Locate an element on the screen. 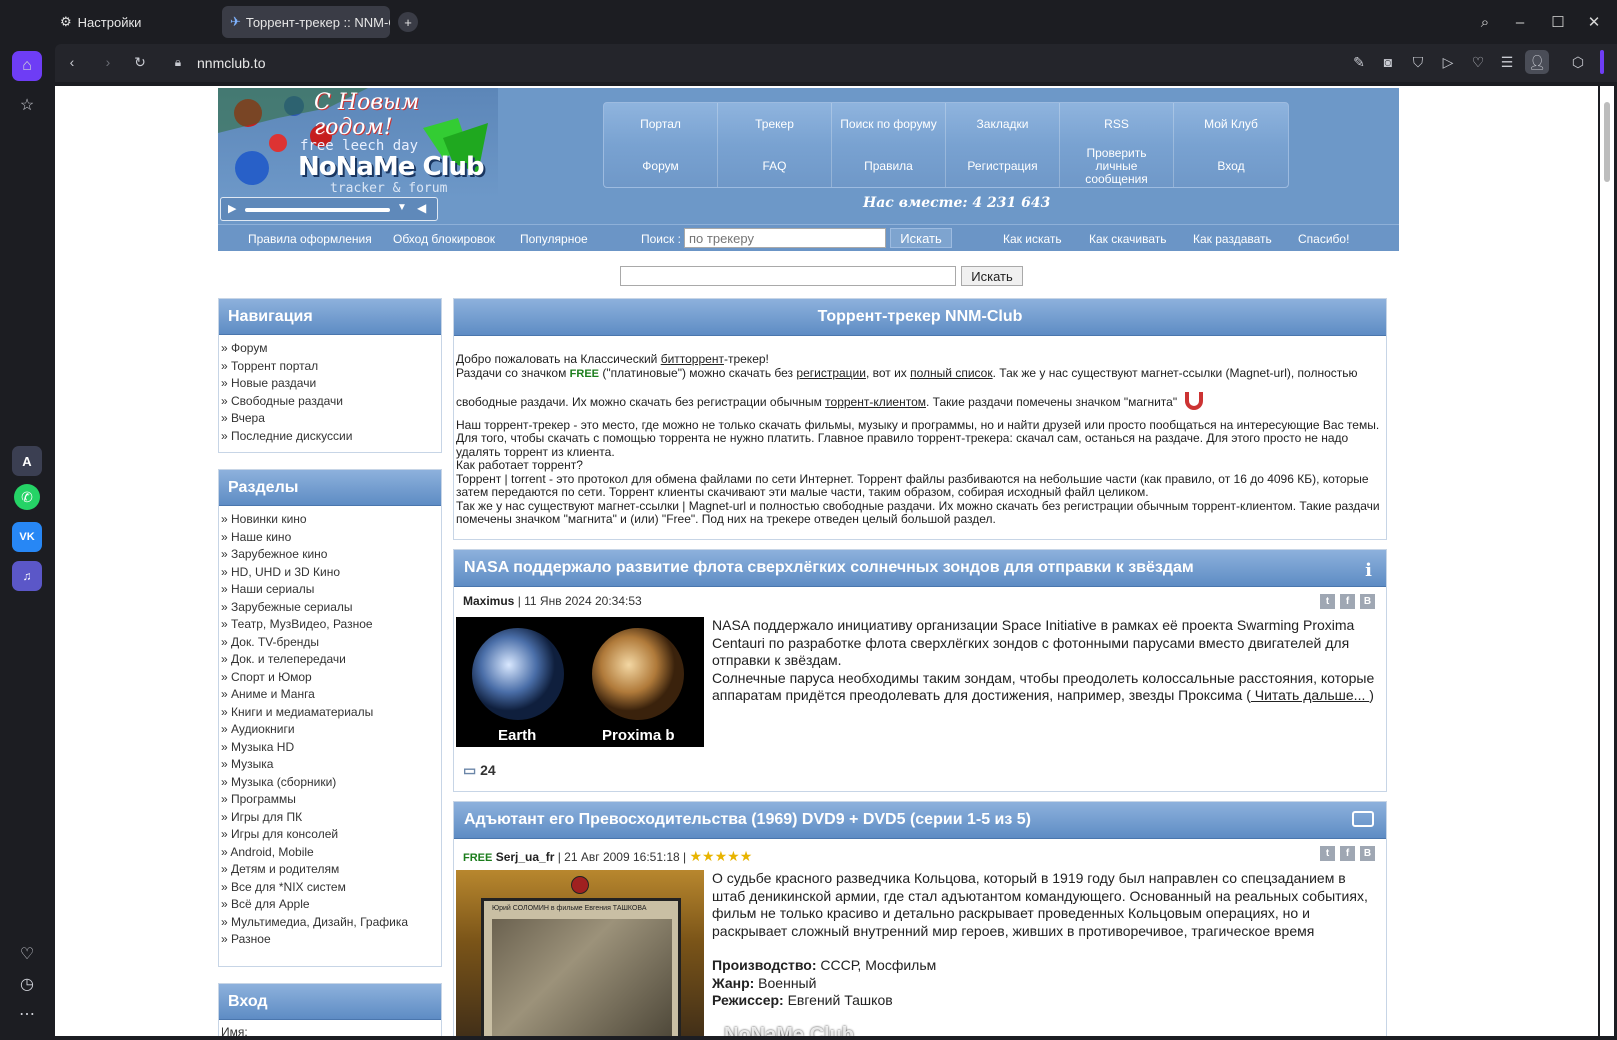 The width and height of the screenshot is (1617, 1040). nav-login: Вход is located at coordinates (1231, 166).